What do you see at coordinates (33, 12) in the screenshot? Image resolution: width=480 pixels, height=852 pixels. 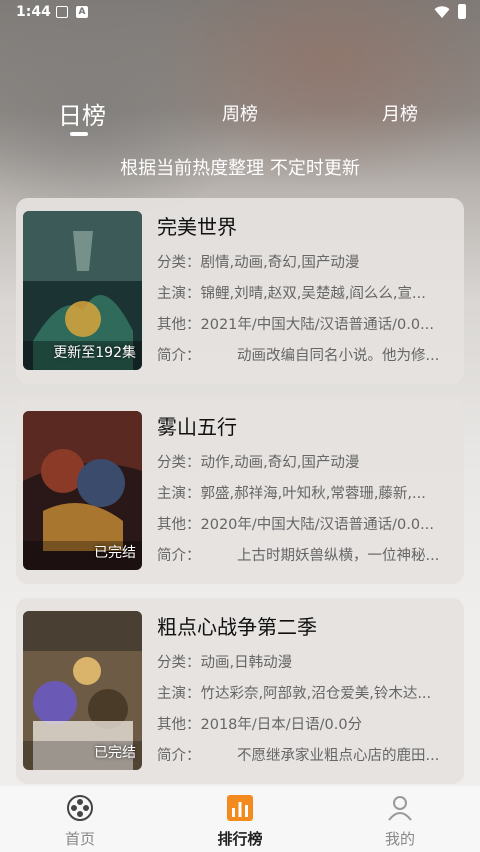 I see `status-time: 1:44` at bounding box center [33, 12].